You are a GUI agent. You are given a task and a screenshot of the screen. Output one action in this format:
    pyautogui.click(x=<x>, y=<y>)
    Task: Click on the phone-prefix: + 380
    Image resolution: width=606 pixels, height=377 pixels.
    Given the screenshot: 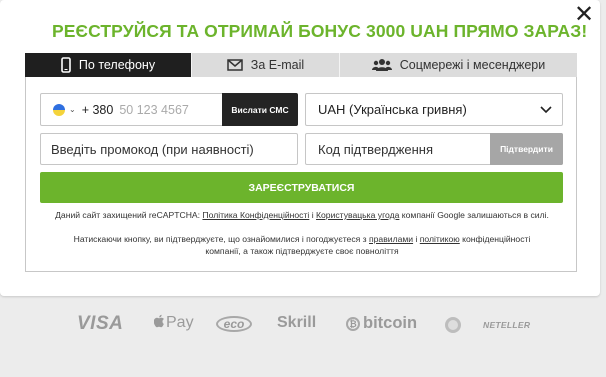 What is the action you would take?
    pyautogui.click(x=97, y=109)
    